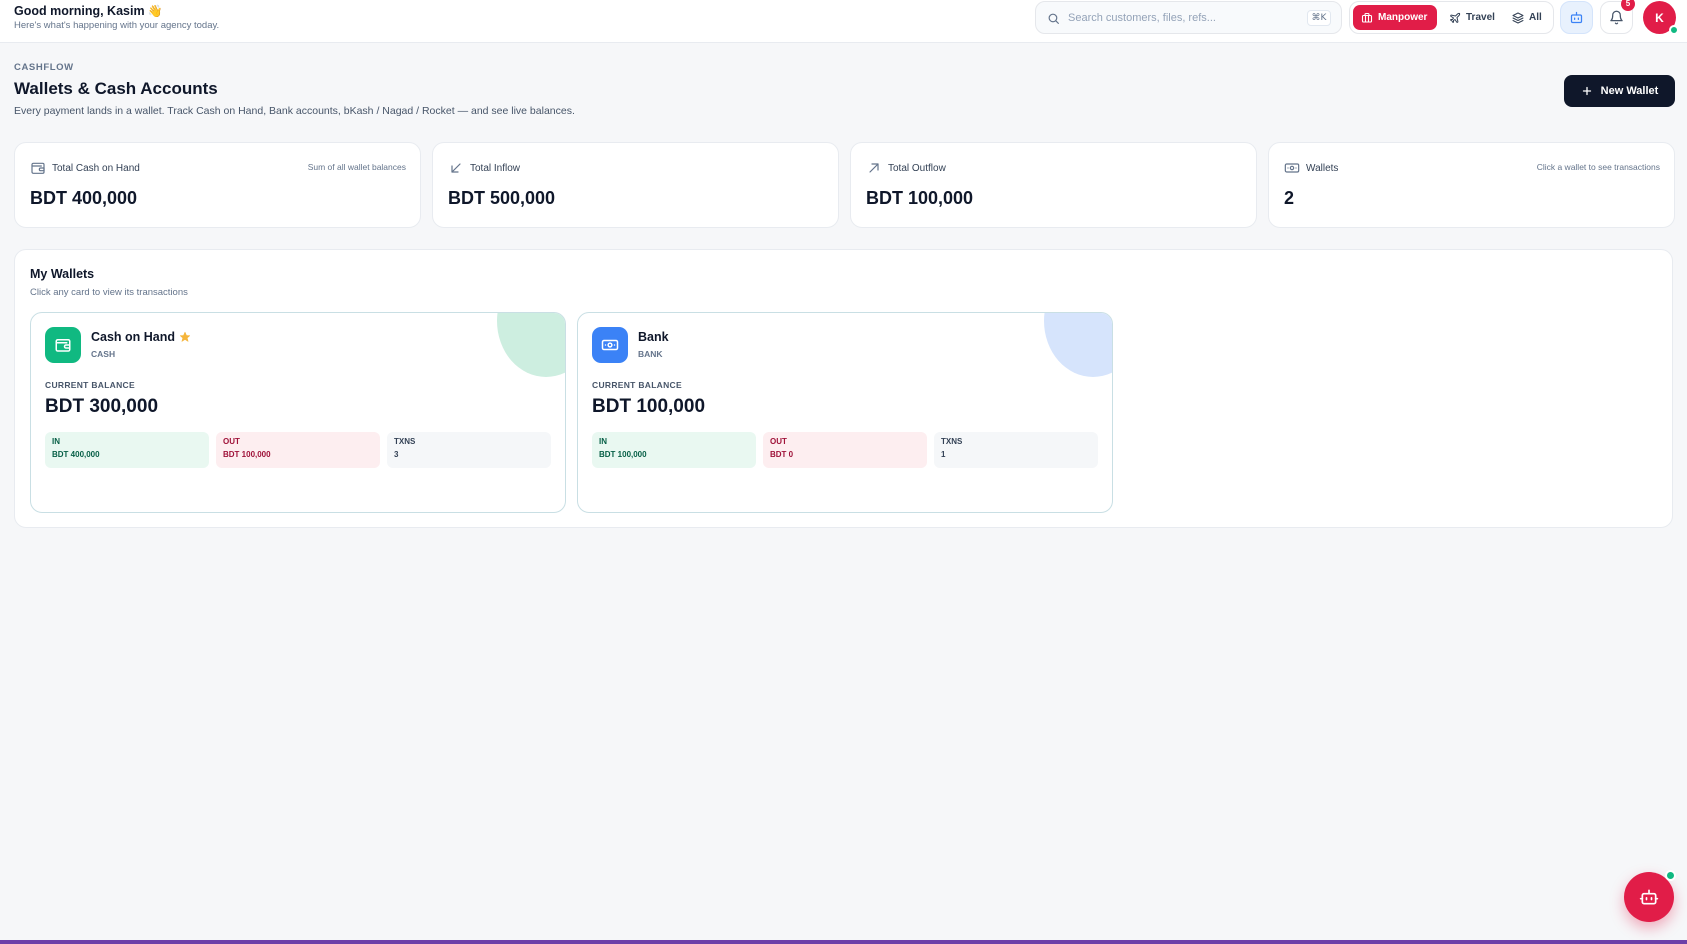 The image size is (1687, 944). Describe the element at coordinates (62, 274) in the screenshot. I see `panel-title: My Wallets` at that location.